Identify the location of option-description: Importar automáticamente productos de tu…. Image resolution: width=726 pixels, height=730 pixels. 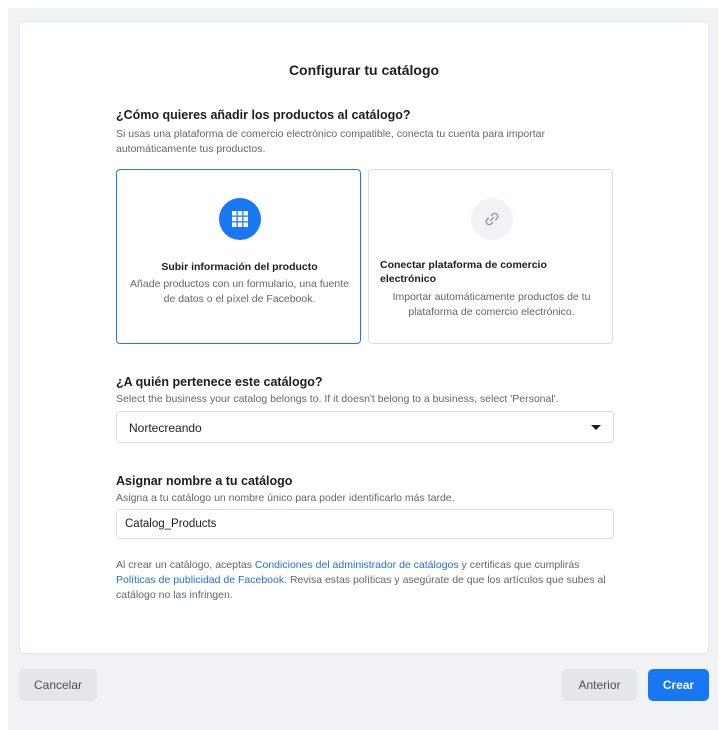
(491, 304).